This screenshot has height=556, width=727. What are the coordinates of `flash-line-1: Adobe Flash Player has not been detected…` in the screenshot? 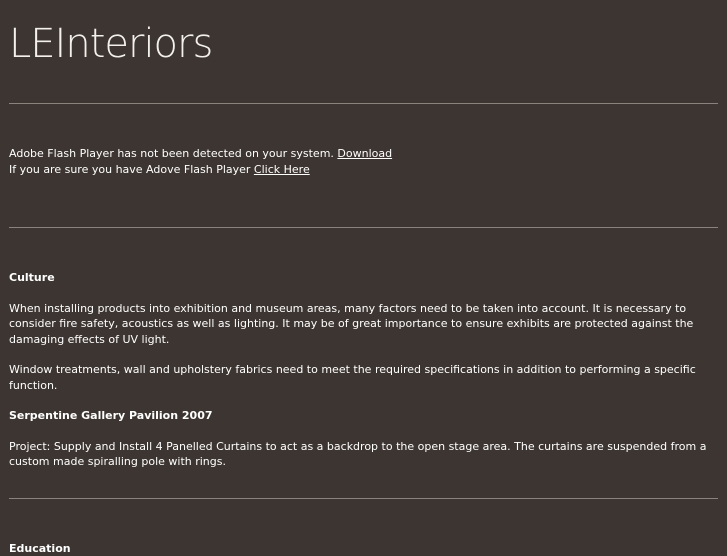 It's located at (363, 154).